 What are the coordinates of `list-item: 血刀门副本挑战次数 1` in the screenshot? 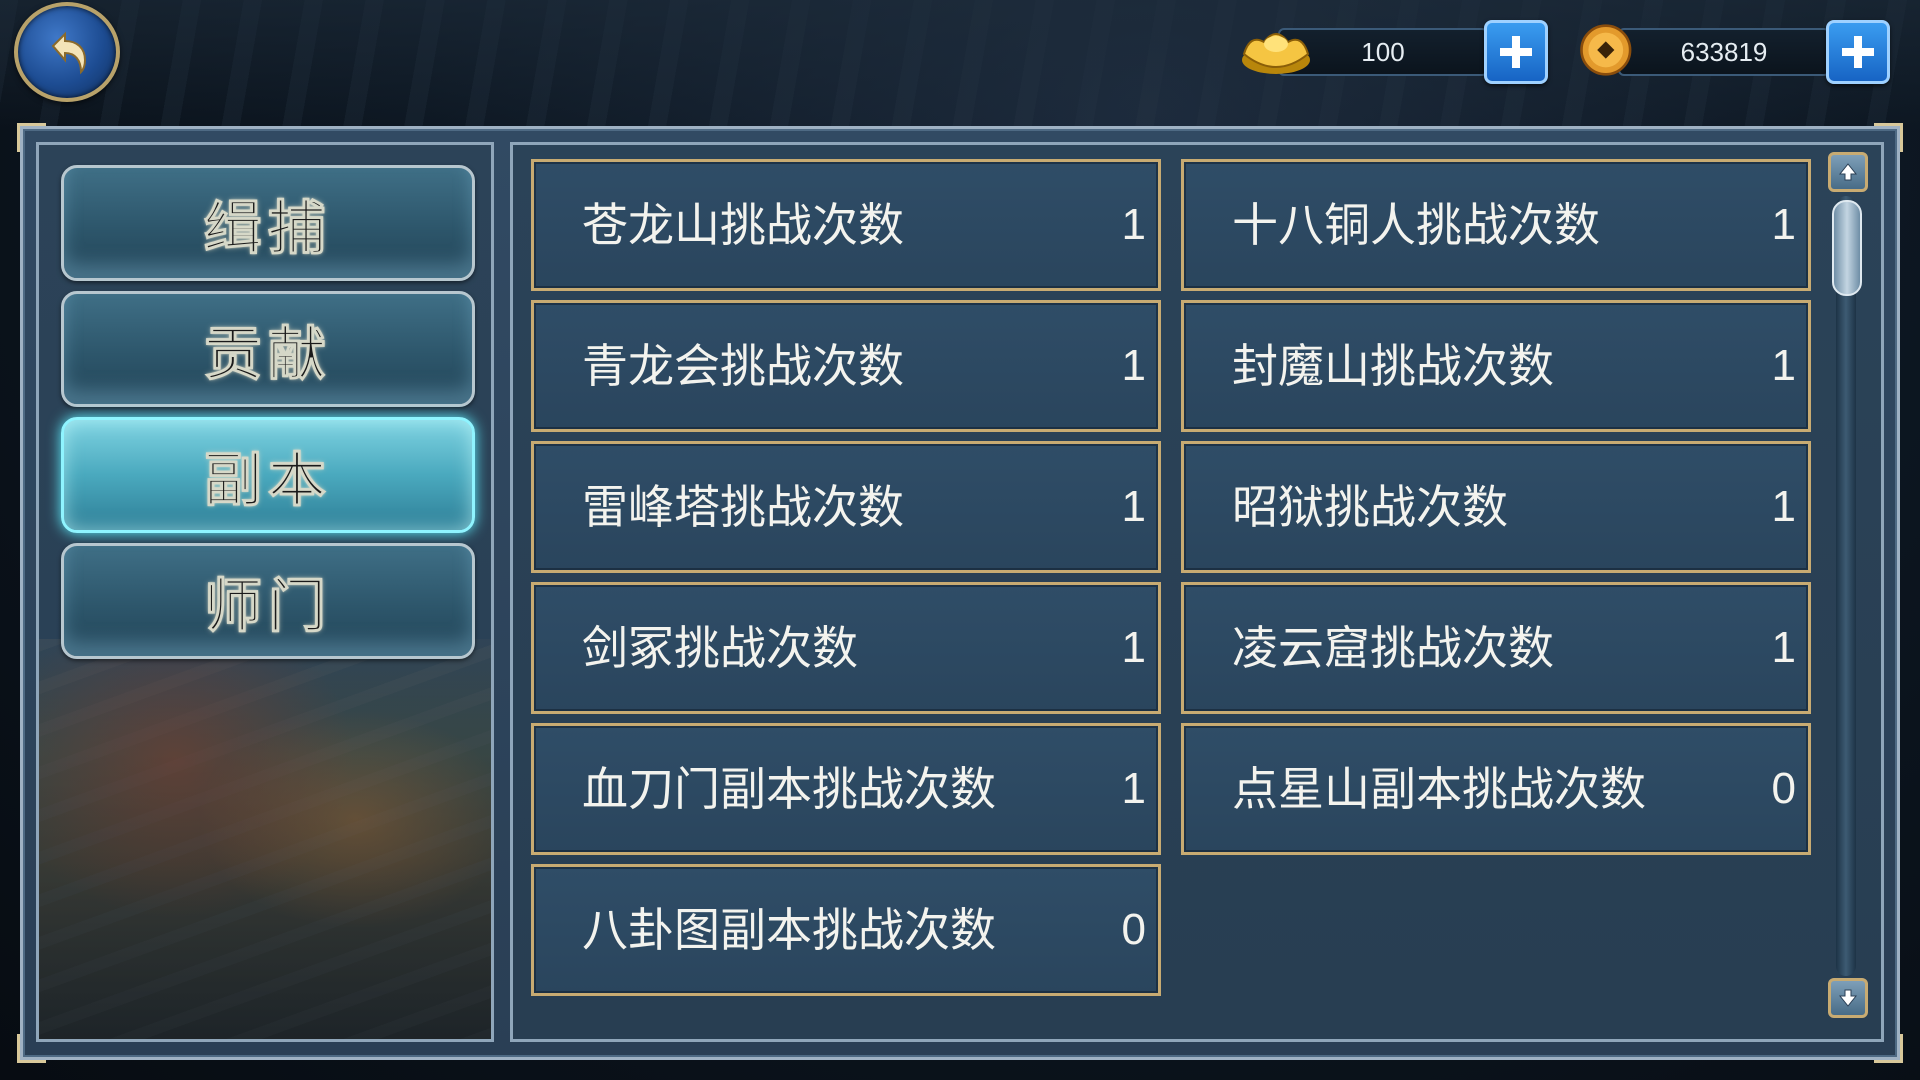 It's located at (846, 789).